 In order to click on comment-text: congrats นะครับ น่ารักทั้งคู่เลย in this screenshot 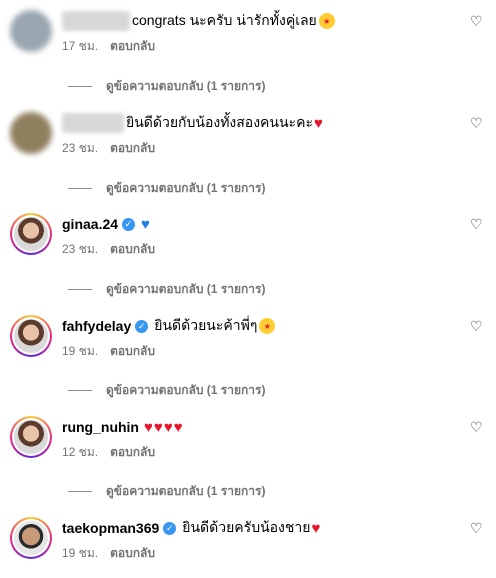, I will do `click(224, 20)`.